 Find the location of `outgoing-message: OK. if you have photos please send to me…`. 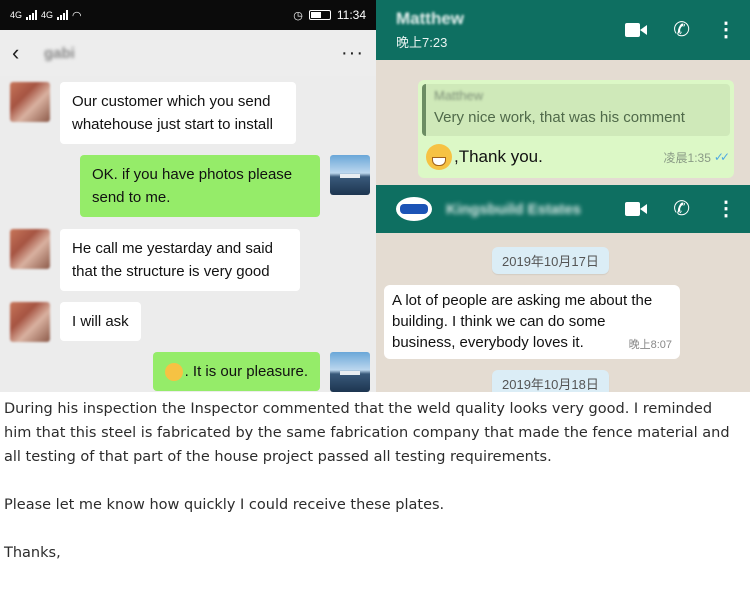

outgoing-message: OK. if you have photos please send to me… is located at coordinates (200, 186).